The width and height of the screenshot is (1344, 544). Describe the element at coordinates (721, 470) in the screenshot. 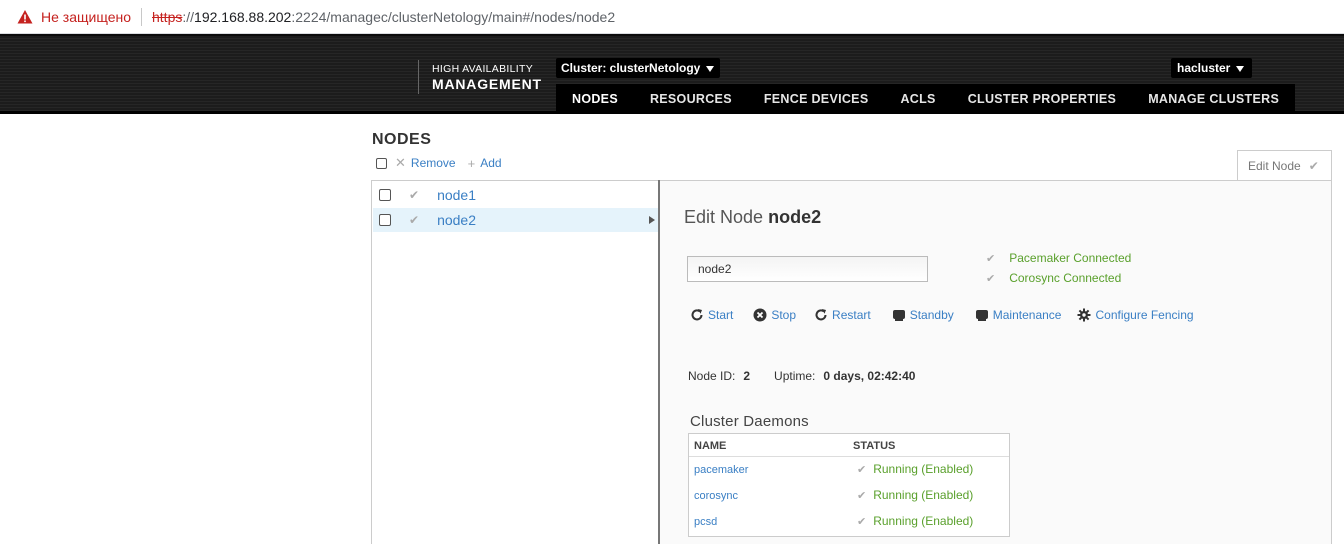

I see `daemon-name: pacemaker` at that location.